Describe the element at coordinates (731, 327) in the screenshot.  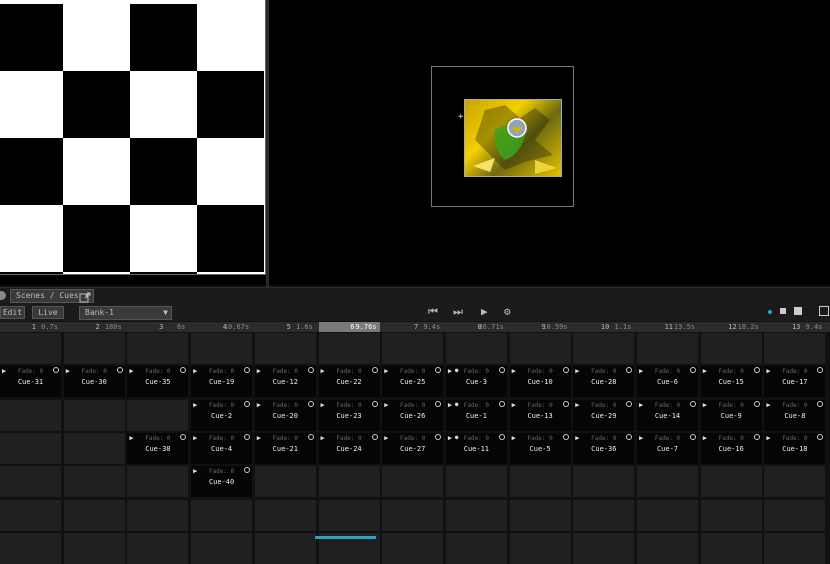
I see `column-header-12: 12 18.2s` at that location.